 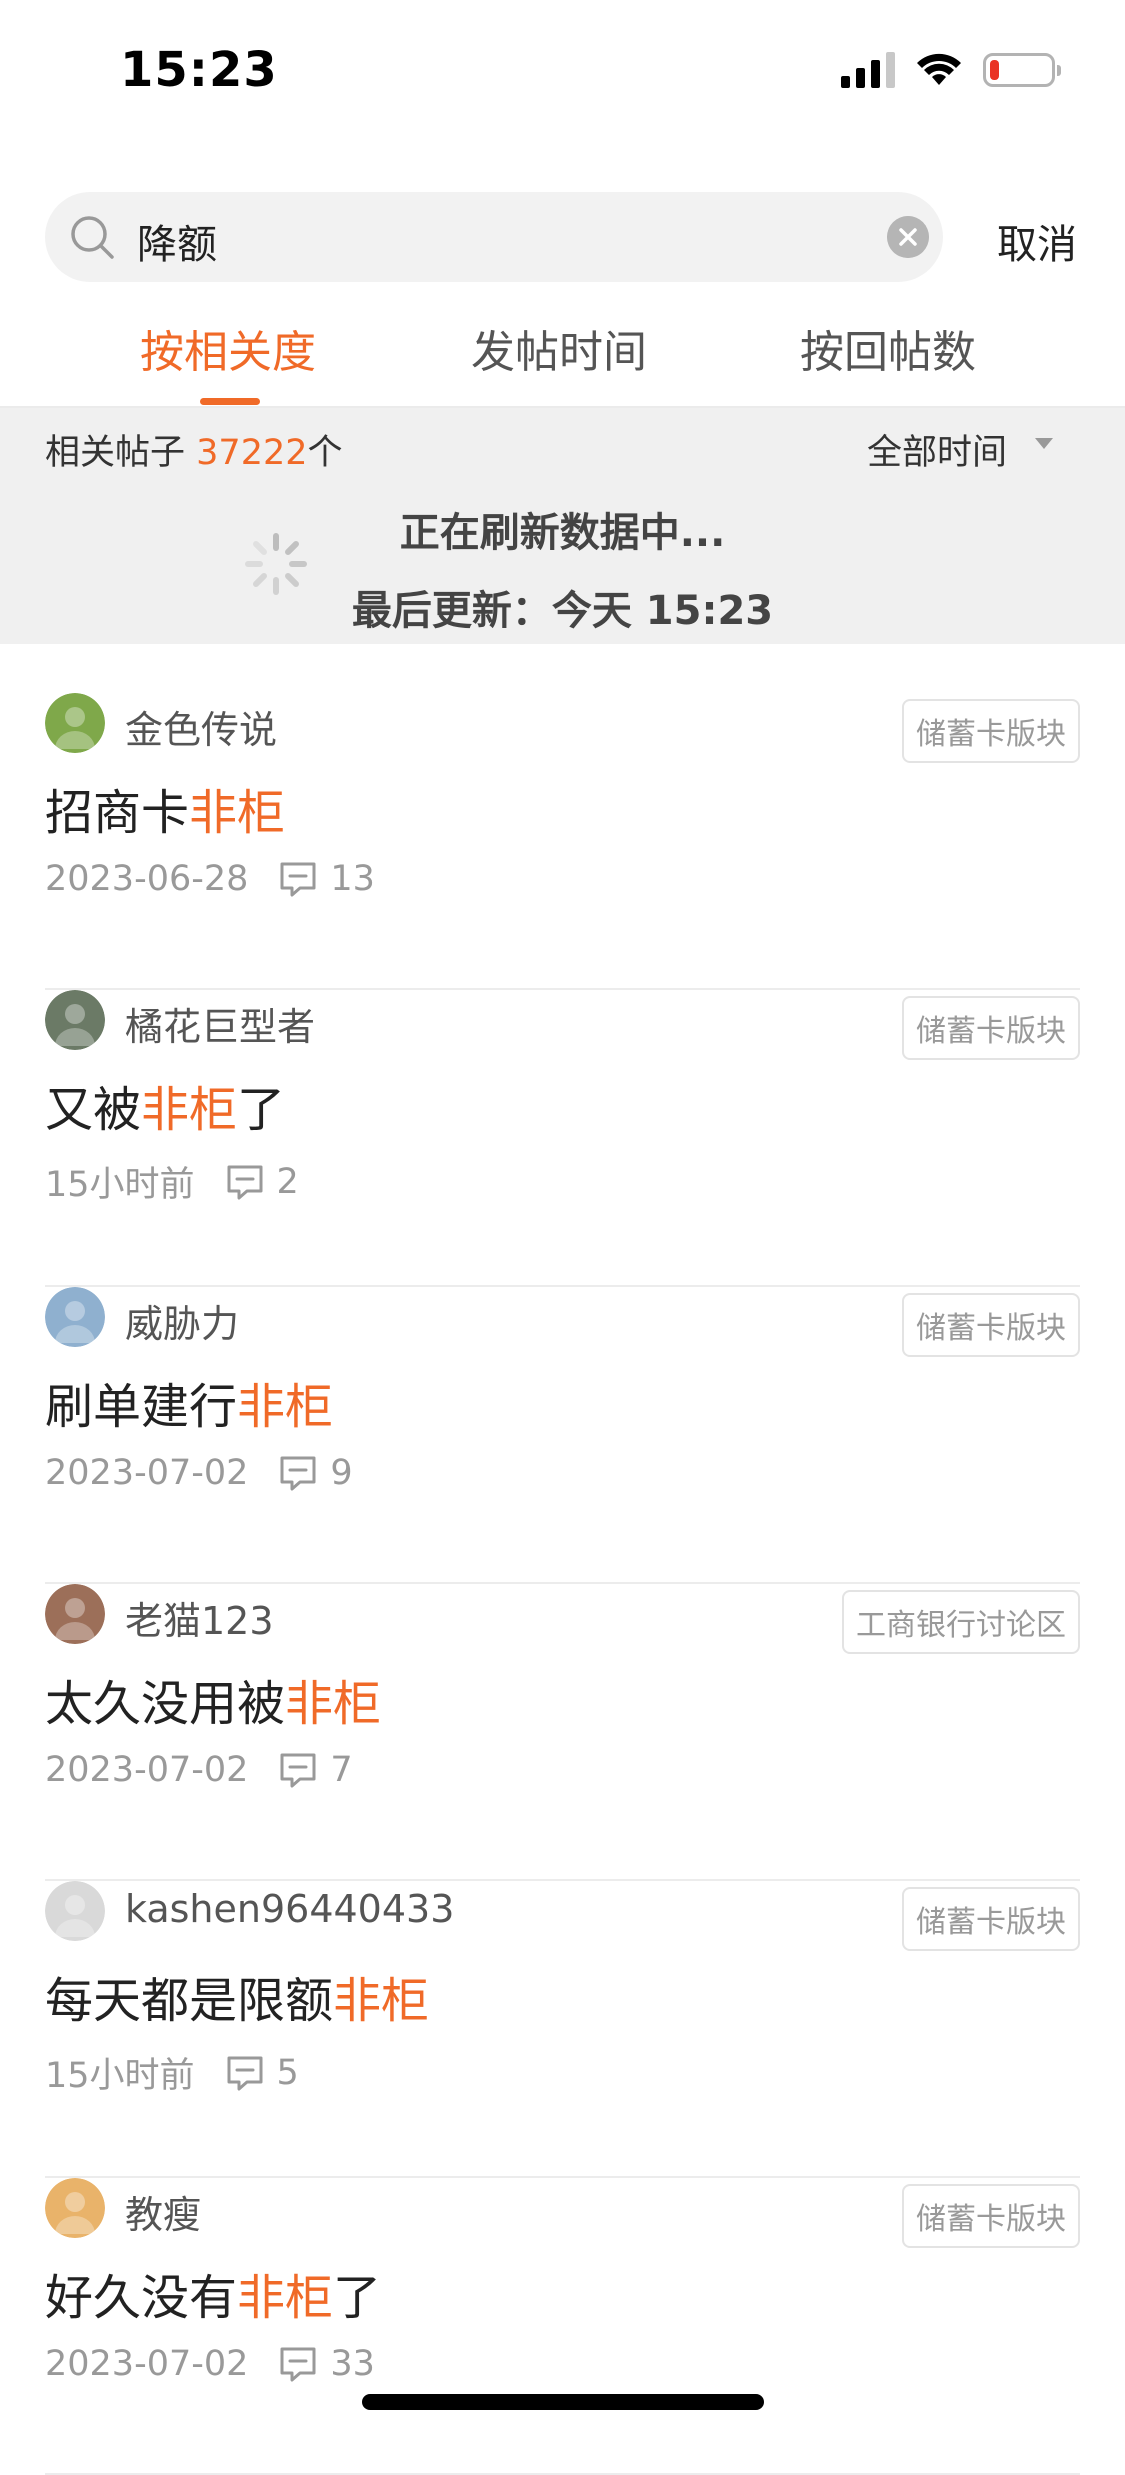 I want to click on post-item: kashen96440433 储蓄卡版块每天都是限额非柜 15小时前 5, so click(x=562, y=2029).